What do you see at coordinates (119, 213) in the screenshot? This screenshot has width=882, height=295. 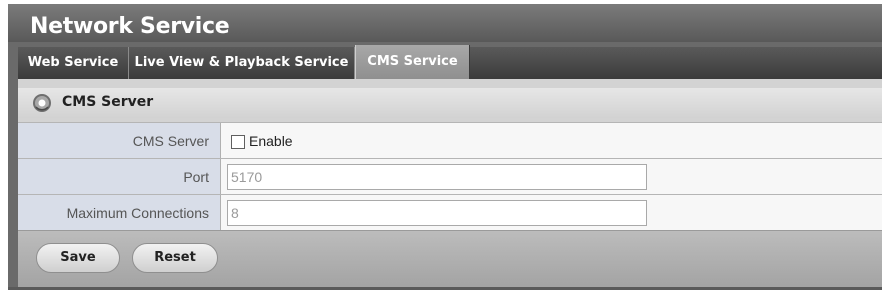 I see `max-connections-label: Maximum Connections` at bounding box center [119, 213].